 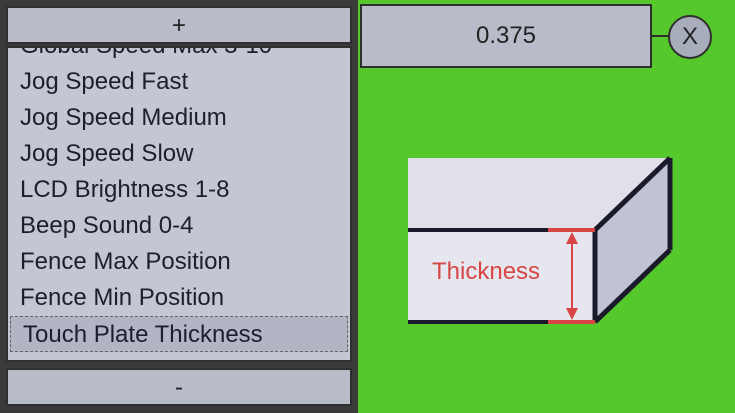 I want to click on value-display: 0.375, so click(x=506, y=36).